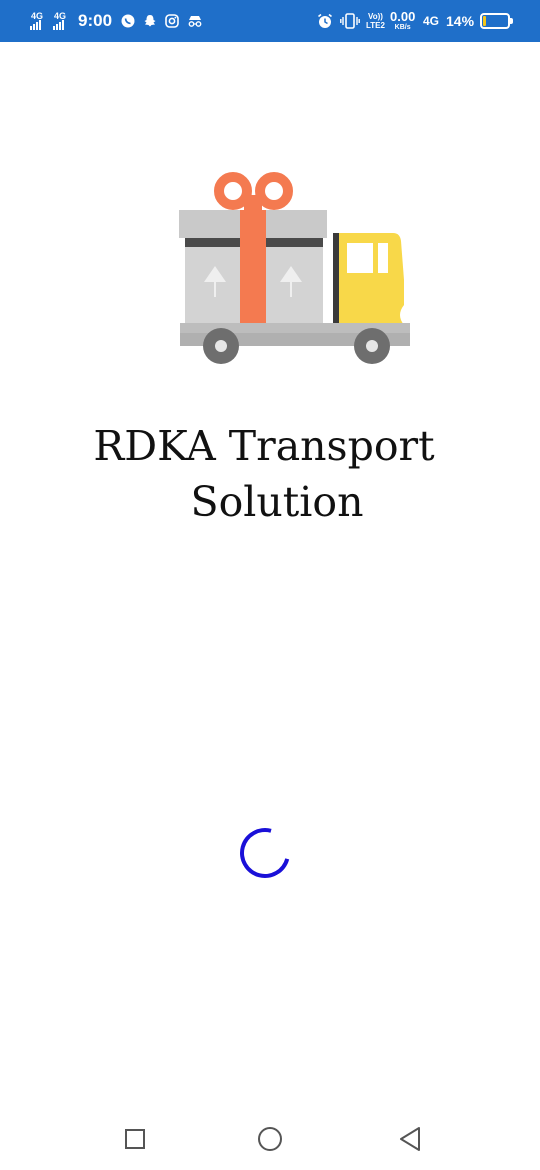  I want to click on whatsapp-icon, so click(128, 21).